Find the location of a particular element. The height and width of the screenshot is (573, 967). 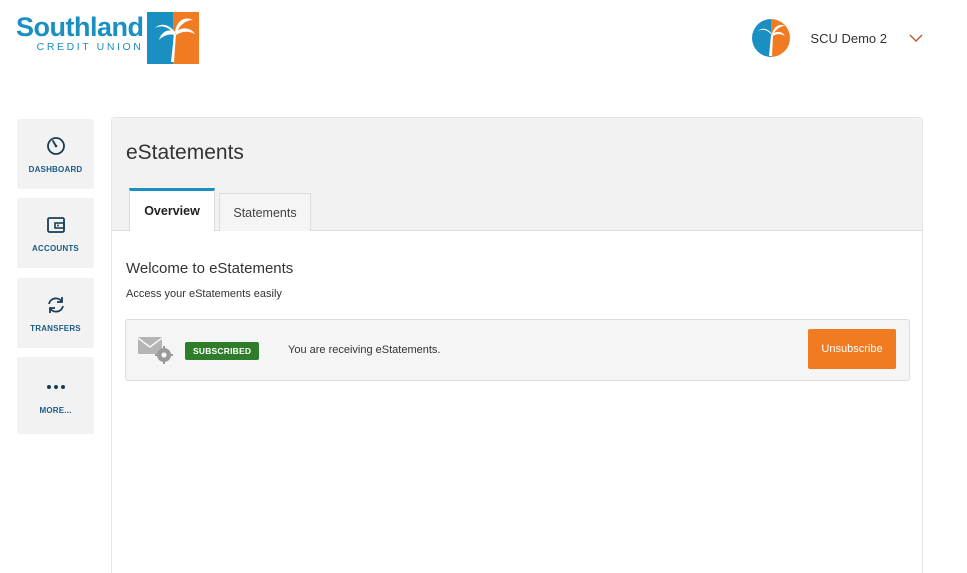

wallet-icon is located at coordinates (55, 224).